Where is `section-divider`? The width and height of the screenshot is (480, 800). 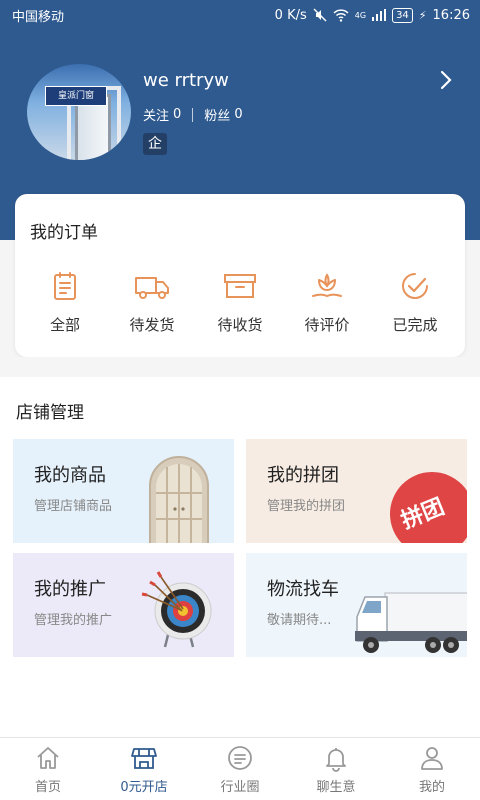 section-divider is located at coordinates (240, 367).